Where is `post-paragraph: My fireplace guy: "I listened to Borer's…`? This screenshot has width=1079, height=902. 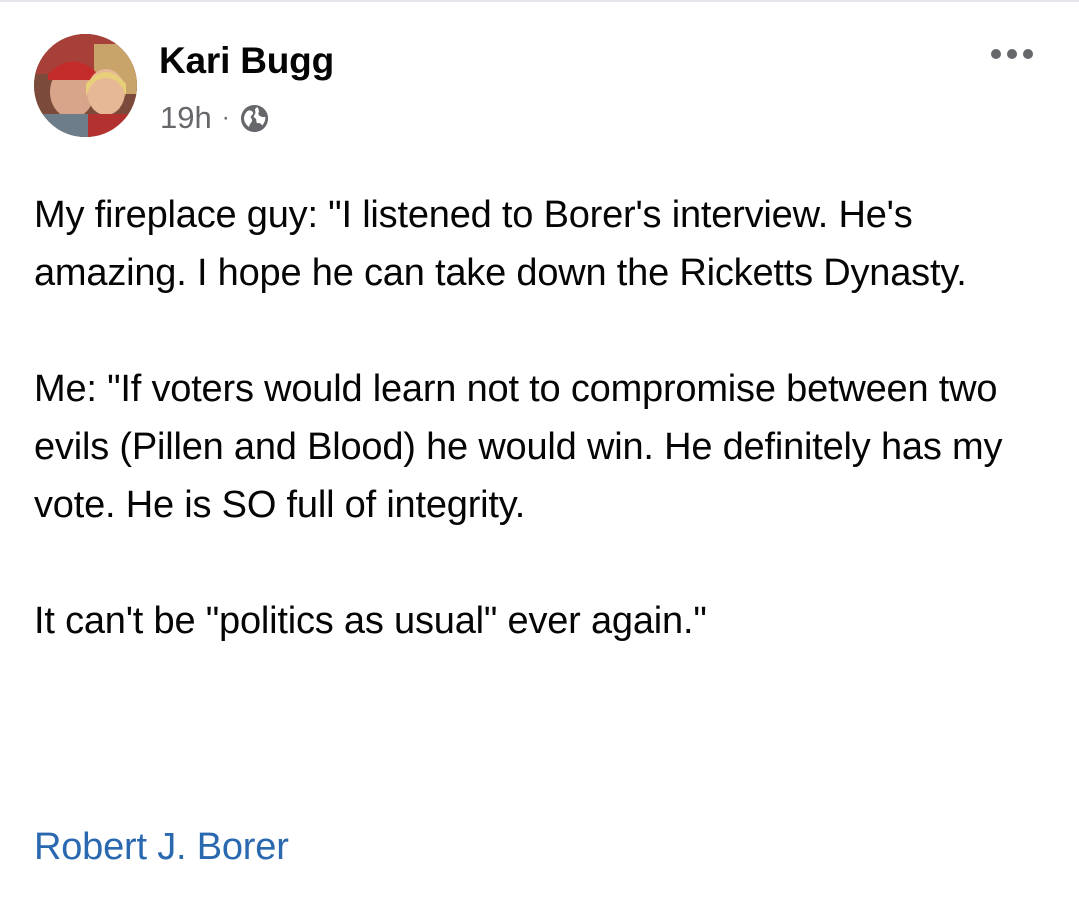 post-paragraph: My fireplace guy: "I listened to Borer's… is located at coordinates (500, 244).